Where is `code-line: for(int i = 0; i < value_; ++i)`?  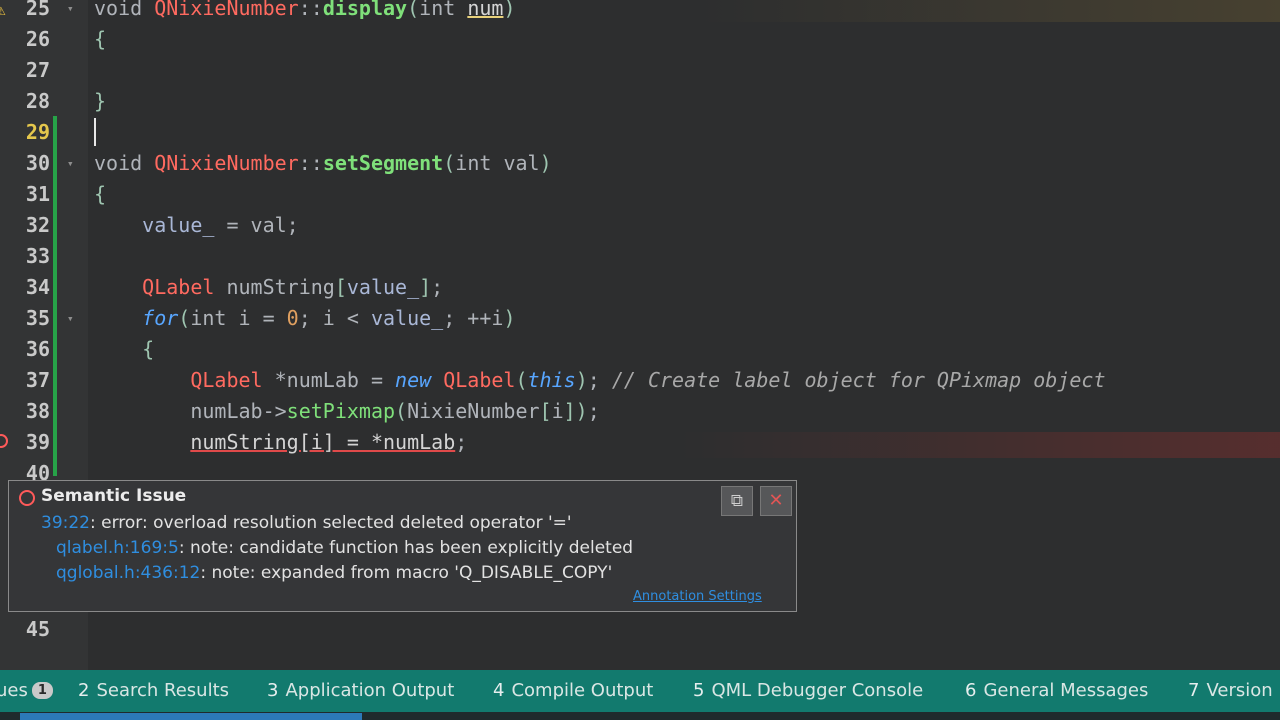
code-line: for(int i = 0; i < value_; ++i) is located at coordinates (304, 318).